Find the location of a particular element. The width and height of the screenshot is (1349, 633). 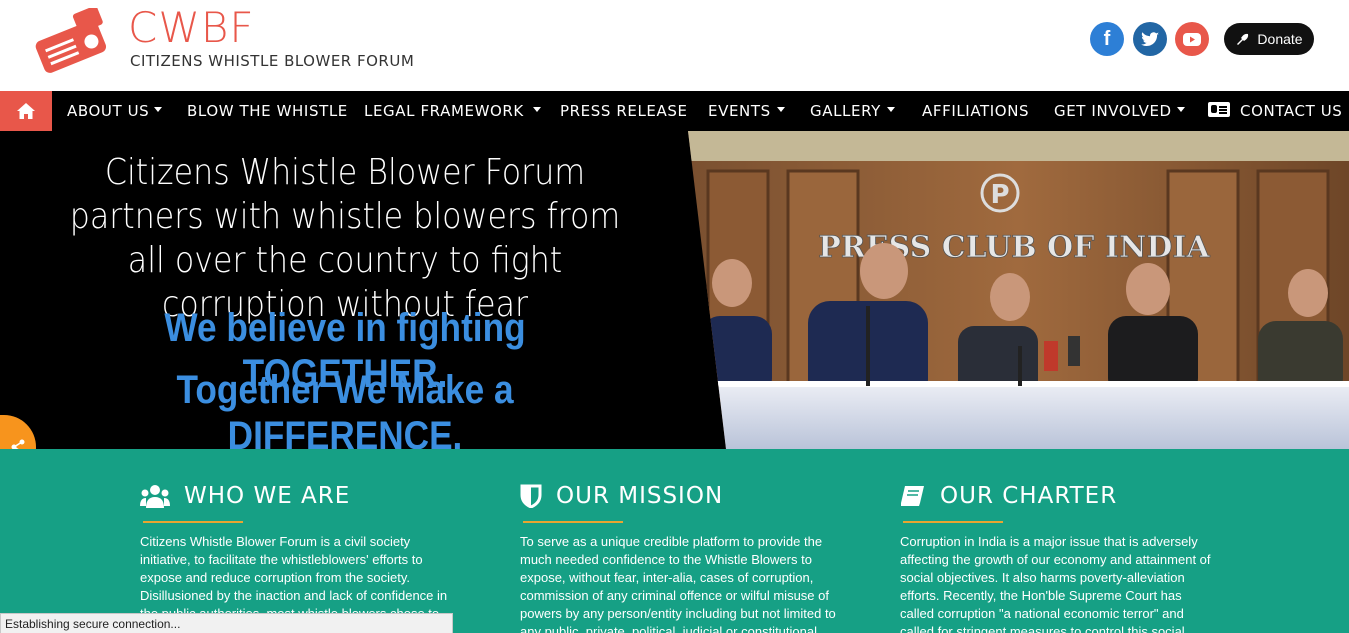

twitter-icon is located at coordinates (1150, 39).